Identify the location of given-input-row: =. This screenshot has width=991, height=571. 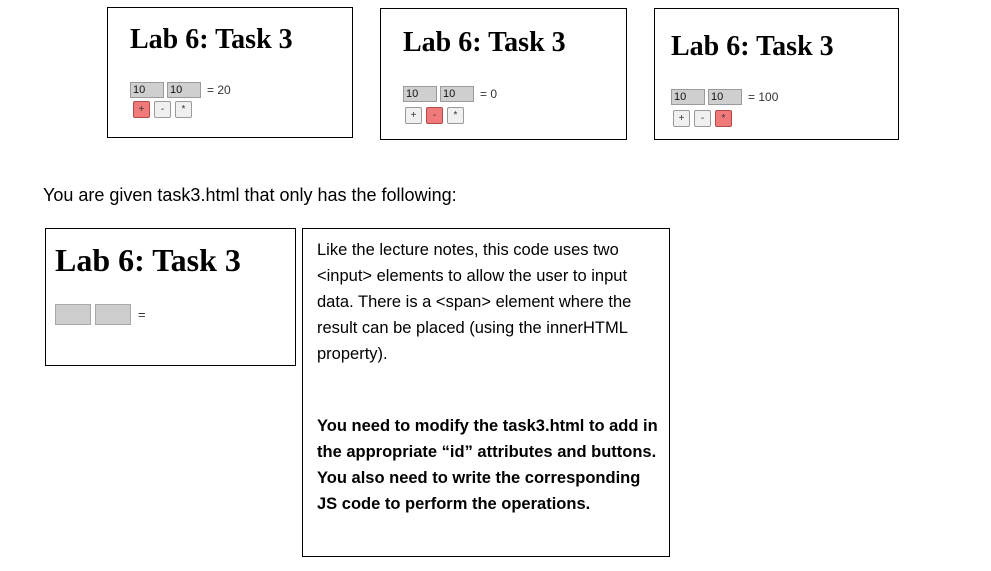
(100, 314).